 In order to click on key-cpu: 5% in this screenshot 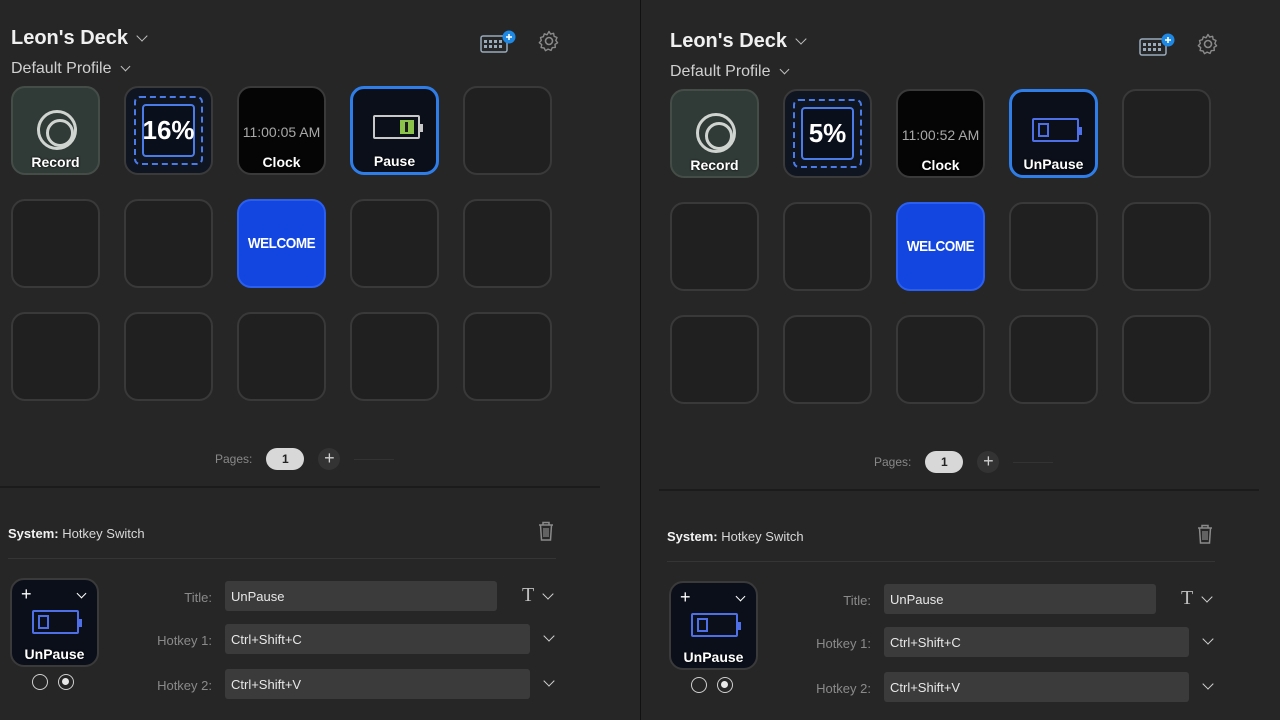, I will do `click(827, 133)`.